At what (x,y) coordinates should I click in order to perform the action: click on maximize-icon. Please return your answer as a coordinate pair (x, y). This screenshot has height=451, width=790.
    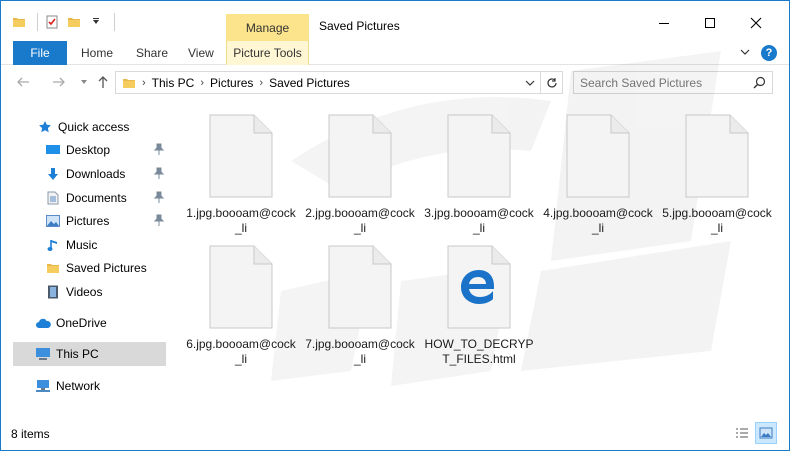
    Looking at the image, I should click on (710, 23).